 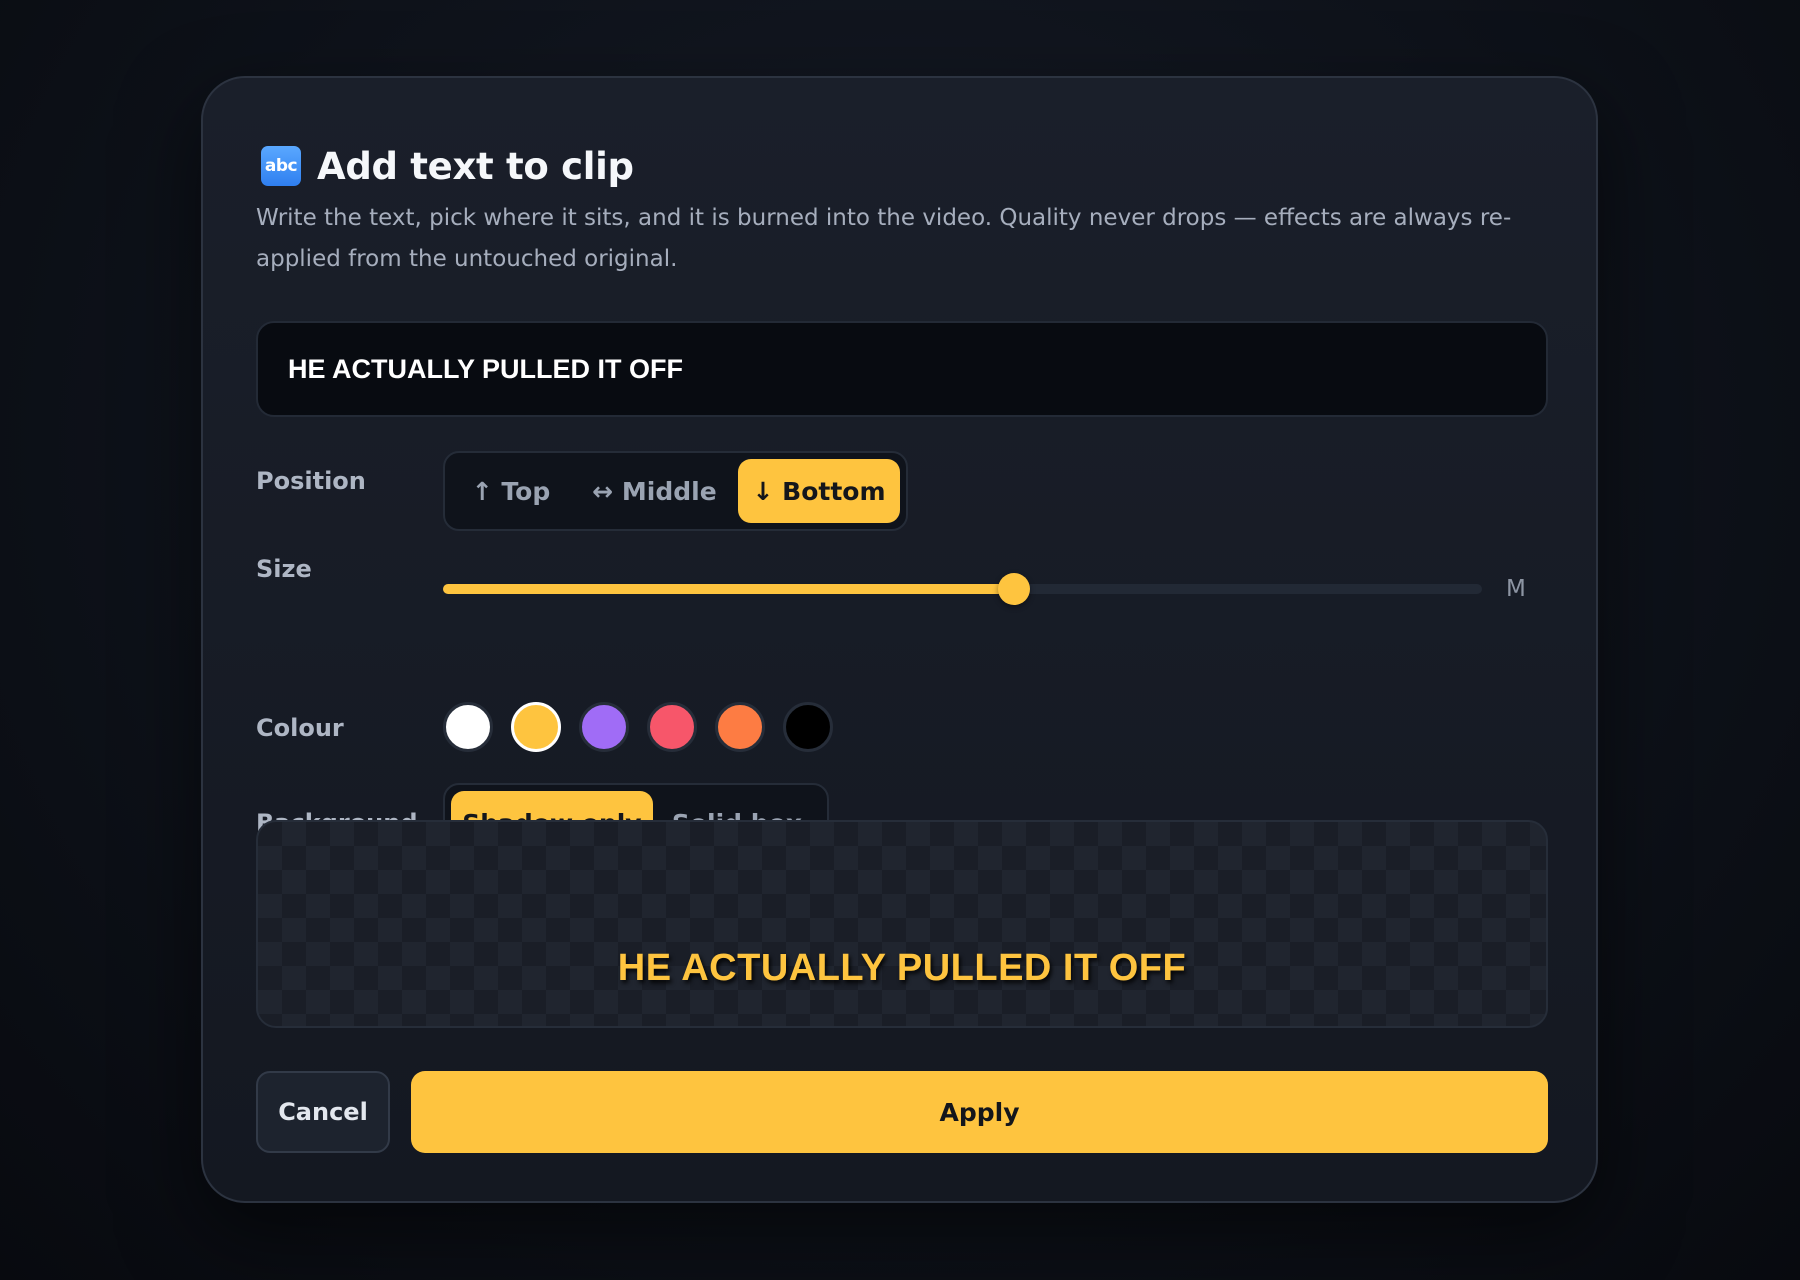 What do you see at coordinates (740, 727) in the screenshot?
I see `colour-swatch-orange` at bounding box center [740, 727].